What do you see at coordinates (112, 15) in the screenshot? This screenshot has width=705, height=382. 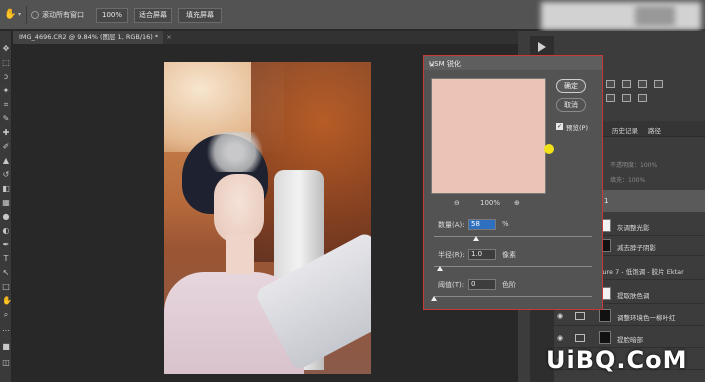 I see `zoom-100-button: 100%` at bounding box center [112, 15].